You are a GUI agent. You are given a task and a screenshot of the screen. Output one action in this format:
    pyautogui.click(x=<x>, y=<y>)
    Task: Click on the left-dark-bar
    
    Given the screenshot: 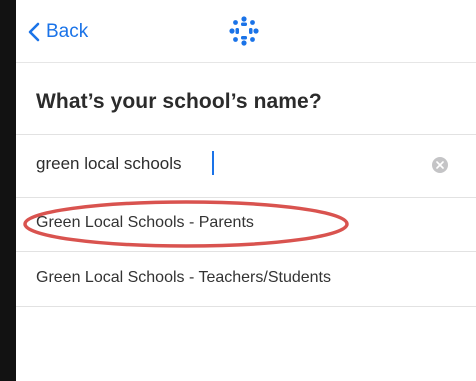 What is the action you would take?
    pyautogui.click(x=8, y=190)
    